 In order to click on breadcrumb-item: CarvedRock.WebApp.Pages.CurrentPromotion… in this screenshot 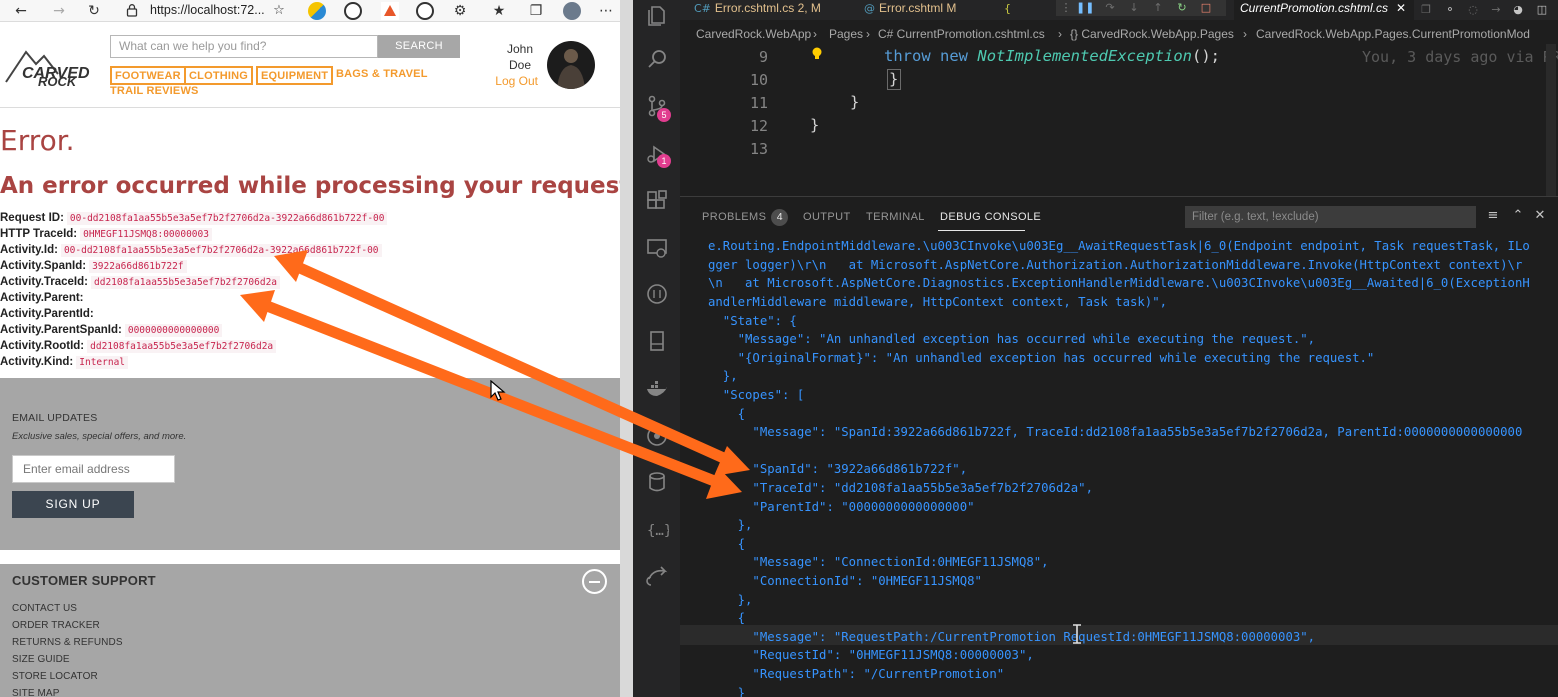, I will do `click(1393, 34)`.